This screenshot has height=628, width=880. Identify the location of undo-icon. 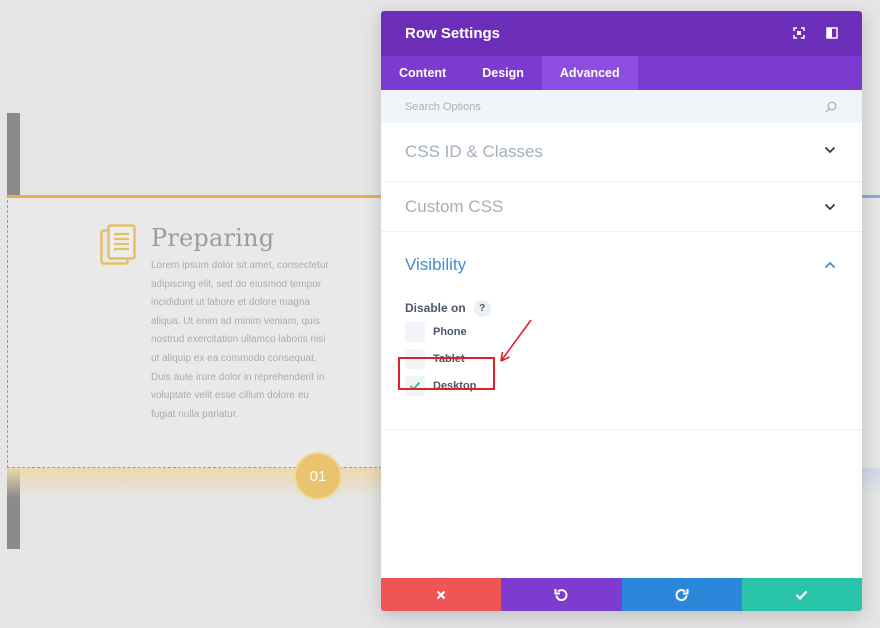
(561, 595).